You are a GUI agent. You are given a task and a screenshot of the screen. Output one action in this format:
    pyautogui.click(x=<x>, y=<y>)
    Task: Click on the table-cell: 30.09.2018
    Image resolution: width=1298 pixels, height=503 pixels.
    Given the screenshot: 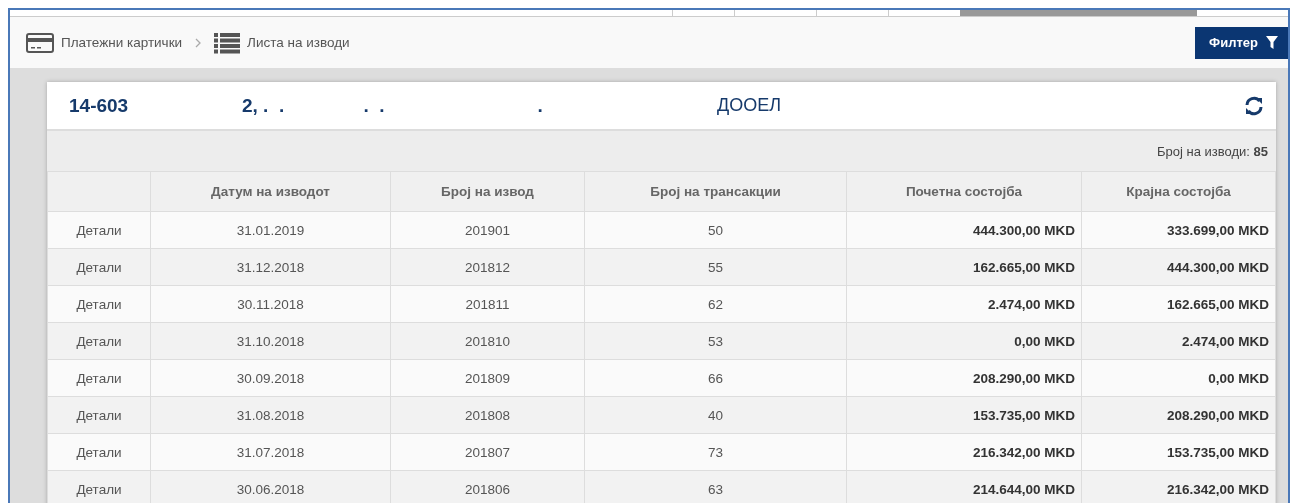 What is the action you would take?
    pyautogui.click(x=270, y=378)
    